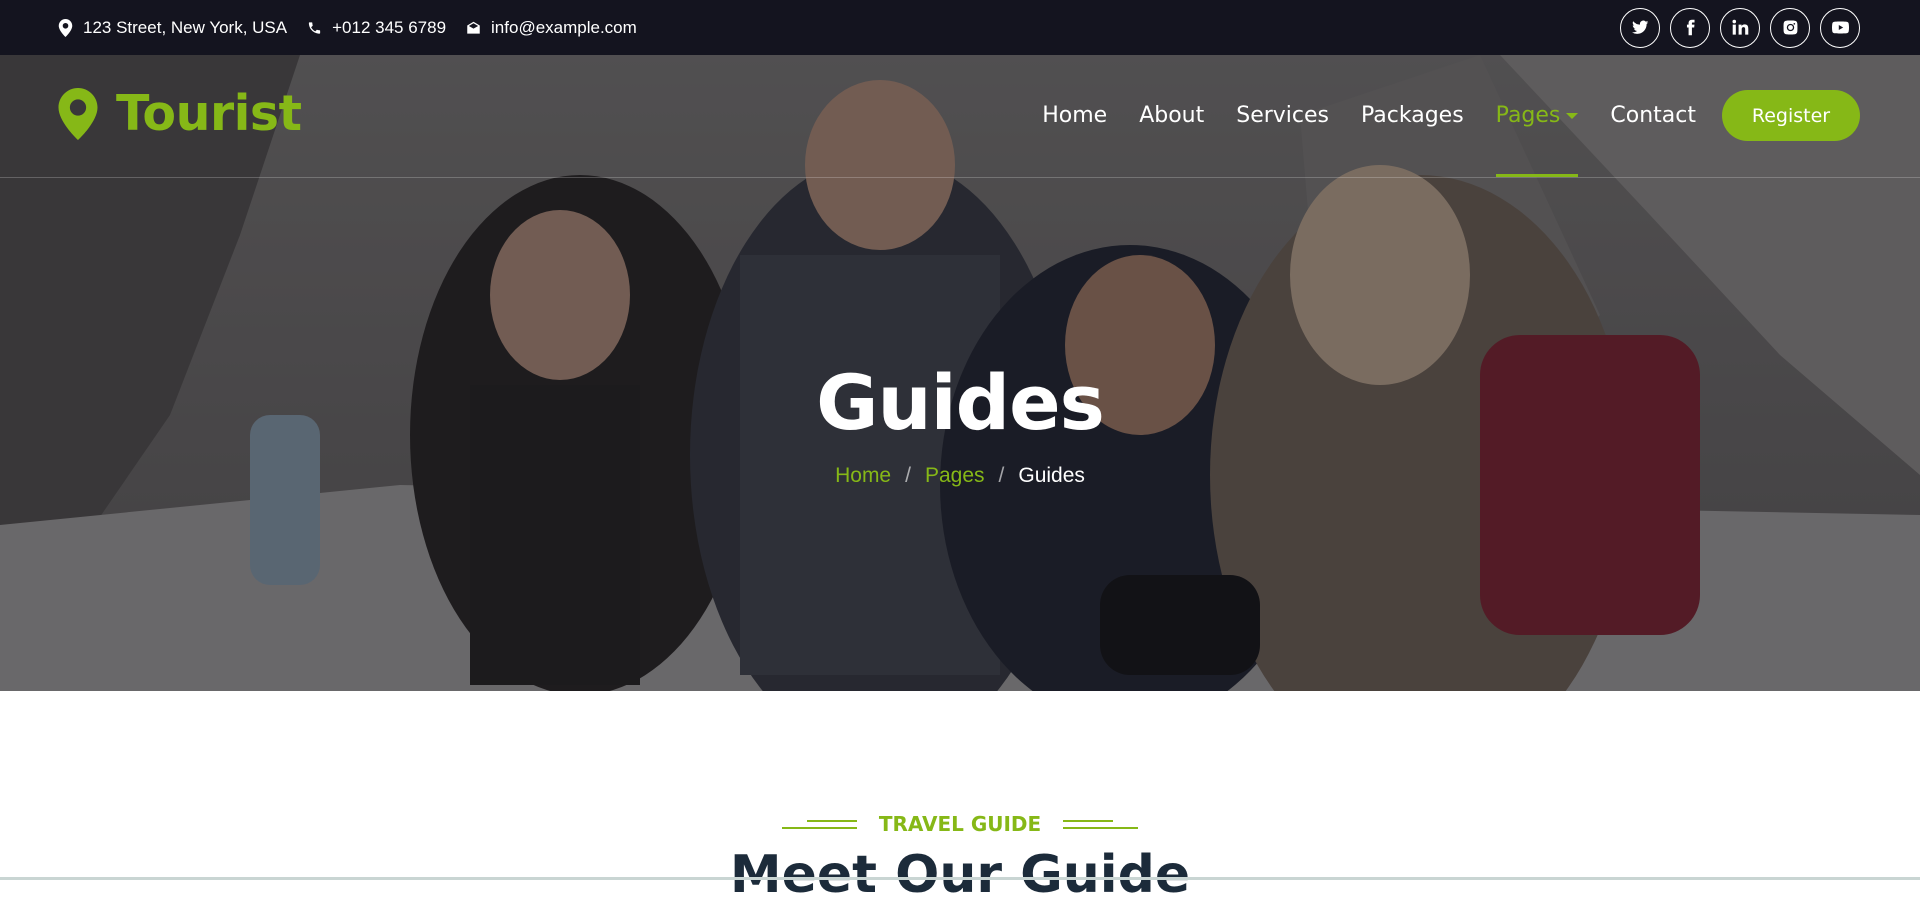 The width and height of the screenshot is (1920, 905). What do you see at coordinates (1412, 115) in the screenshot?
I see `nav-packages: Packages` at bounding box center [1412, 115].